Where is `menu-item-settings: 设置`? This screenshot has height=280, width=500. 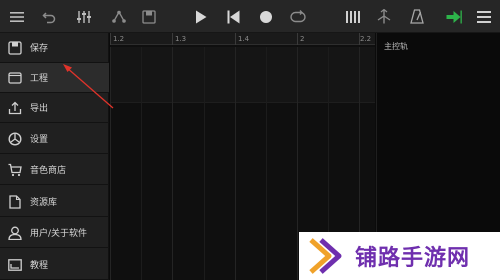 menu-item-settings: 设置 is located at coordinates (54, 139).